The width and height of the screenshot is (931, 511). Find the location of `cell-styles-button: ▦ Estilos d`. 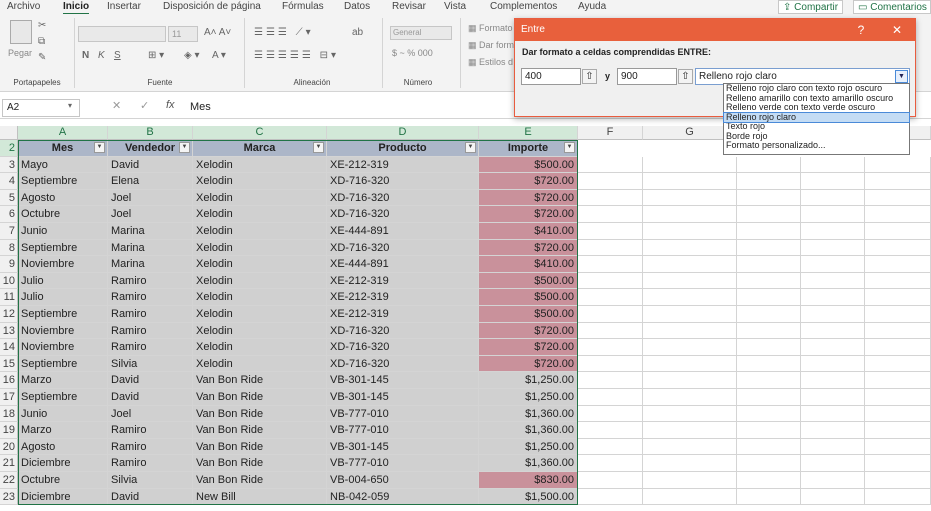

cell-styles-button: ▦ Estilos d is located at coordinates (490, 62).